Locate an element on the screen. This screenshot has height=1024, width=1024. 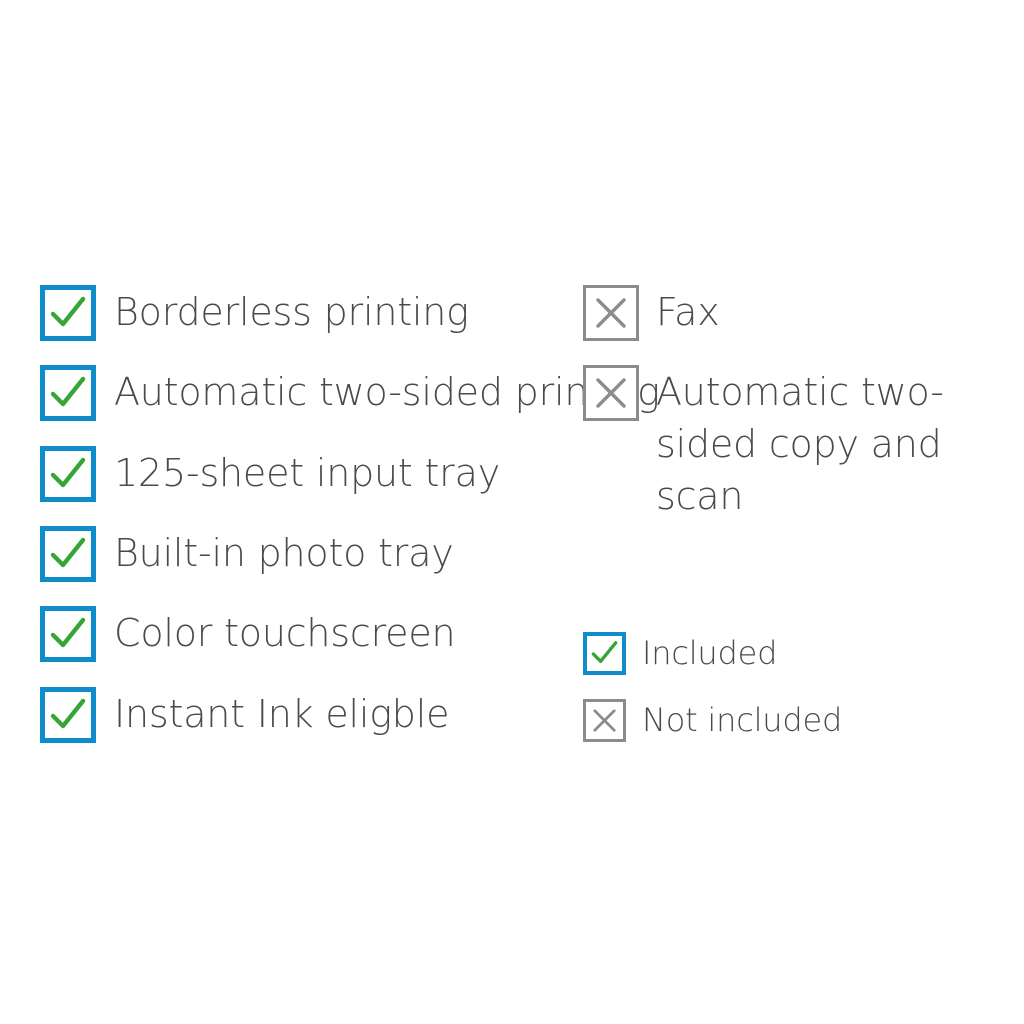
feature-item-instant-ink-eligble: Instant Ink eligble is located at coordinates (244, 715).